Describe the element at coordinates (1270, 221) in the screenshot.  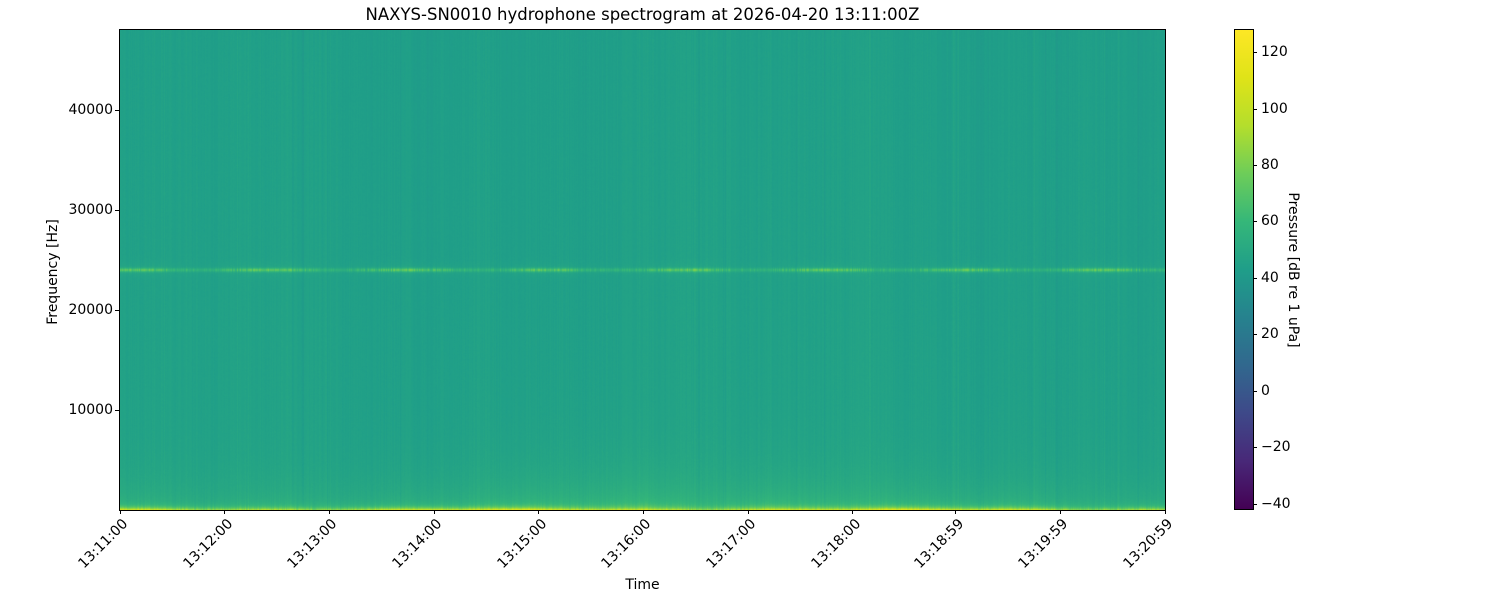
I see `colorbar-tick-label: 60` at that location.